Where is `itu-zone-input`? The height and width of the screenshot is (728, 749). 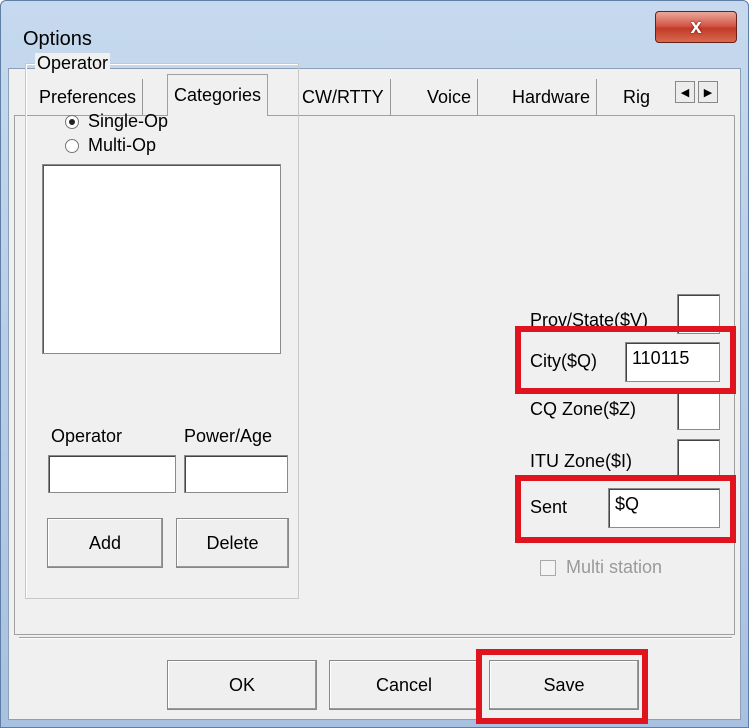
itu-zone-input is located at coordinates (698, 459).